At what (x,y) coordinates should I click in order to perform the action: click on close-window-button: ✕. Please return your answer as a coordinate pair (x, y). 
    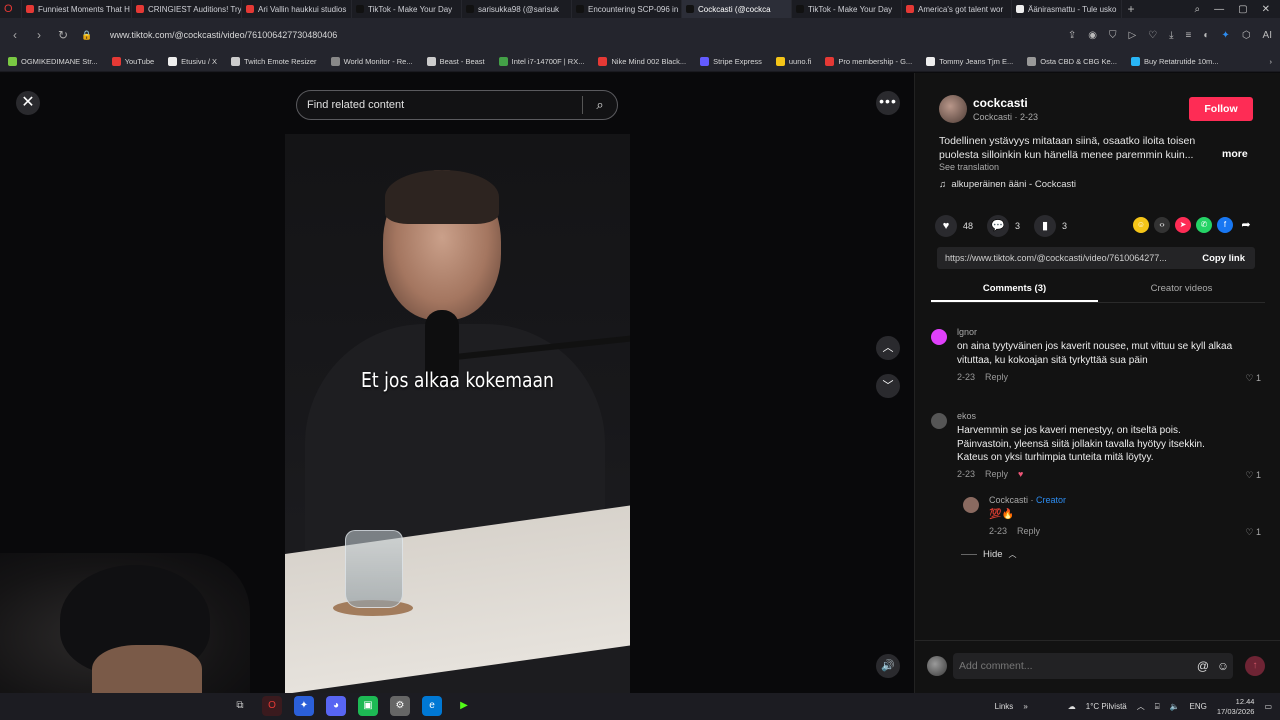
    Looking at the image, I should click on (1266, 9).